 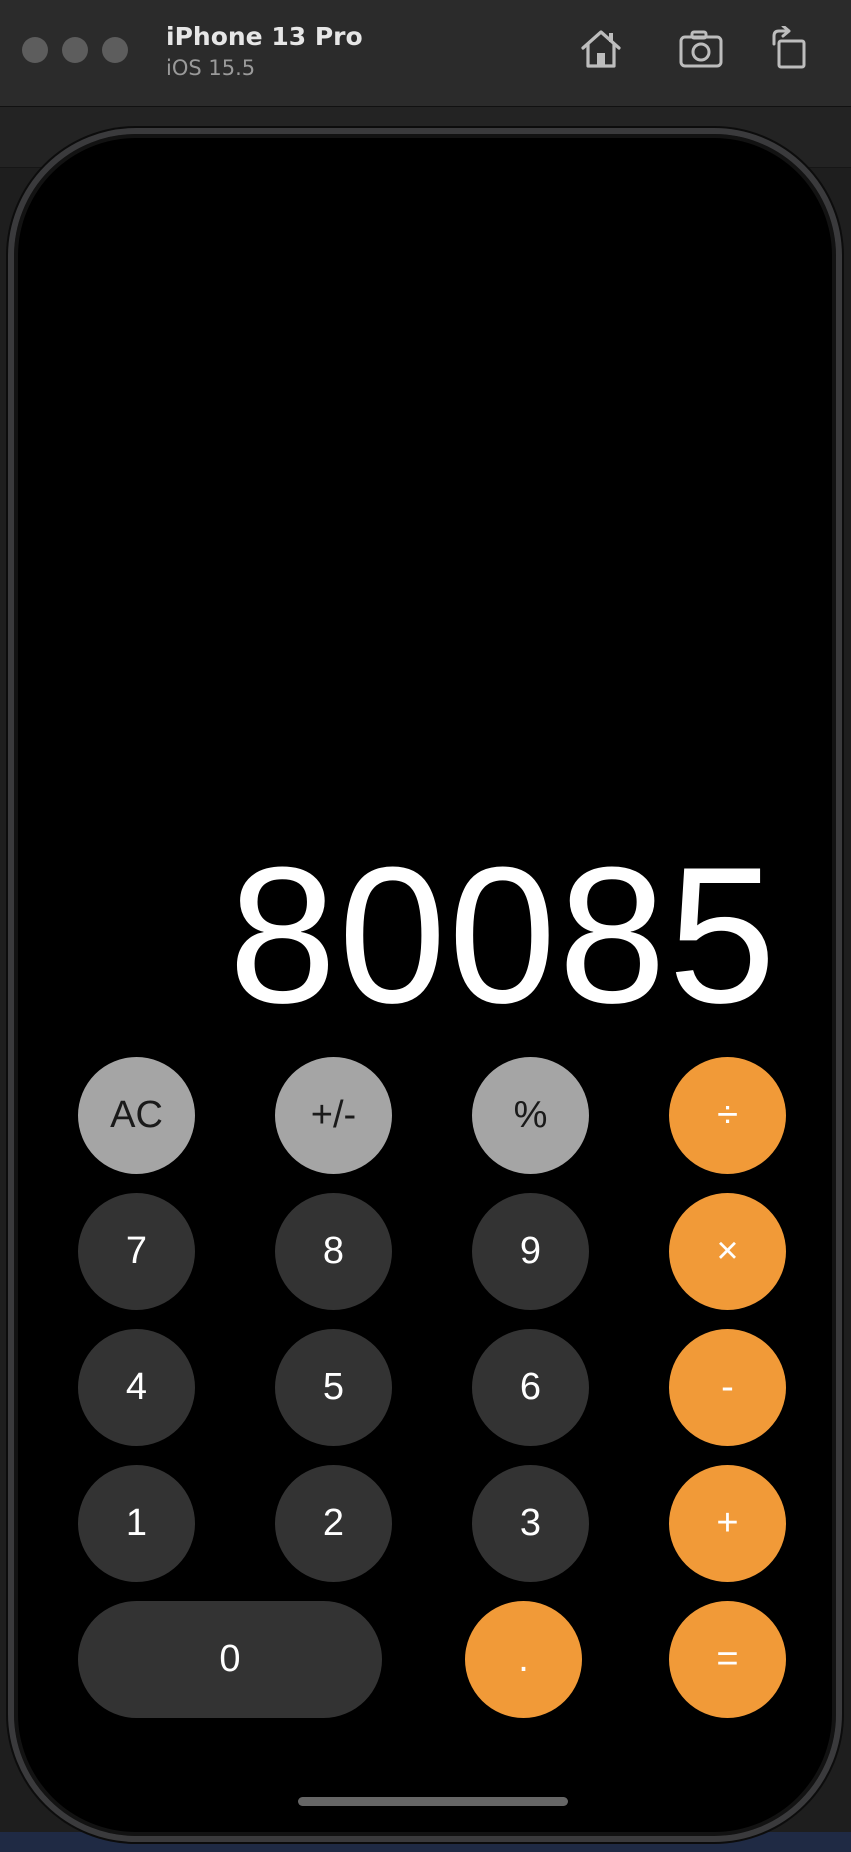 What do you see at coordinates (75, 50) in the screenshot?
I see `minimize-window-button` at bounding box center [75, 50].